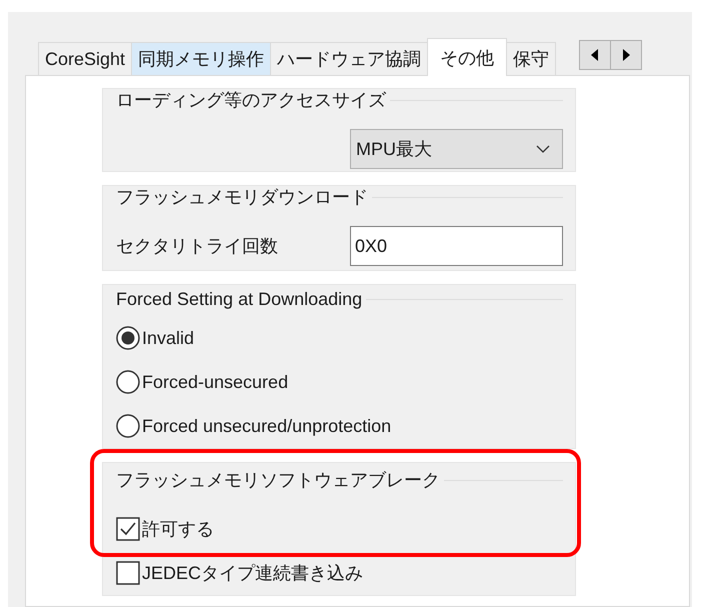  I want to click on tab: その他, so click(467, 57).